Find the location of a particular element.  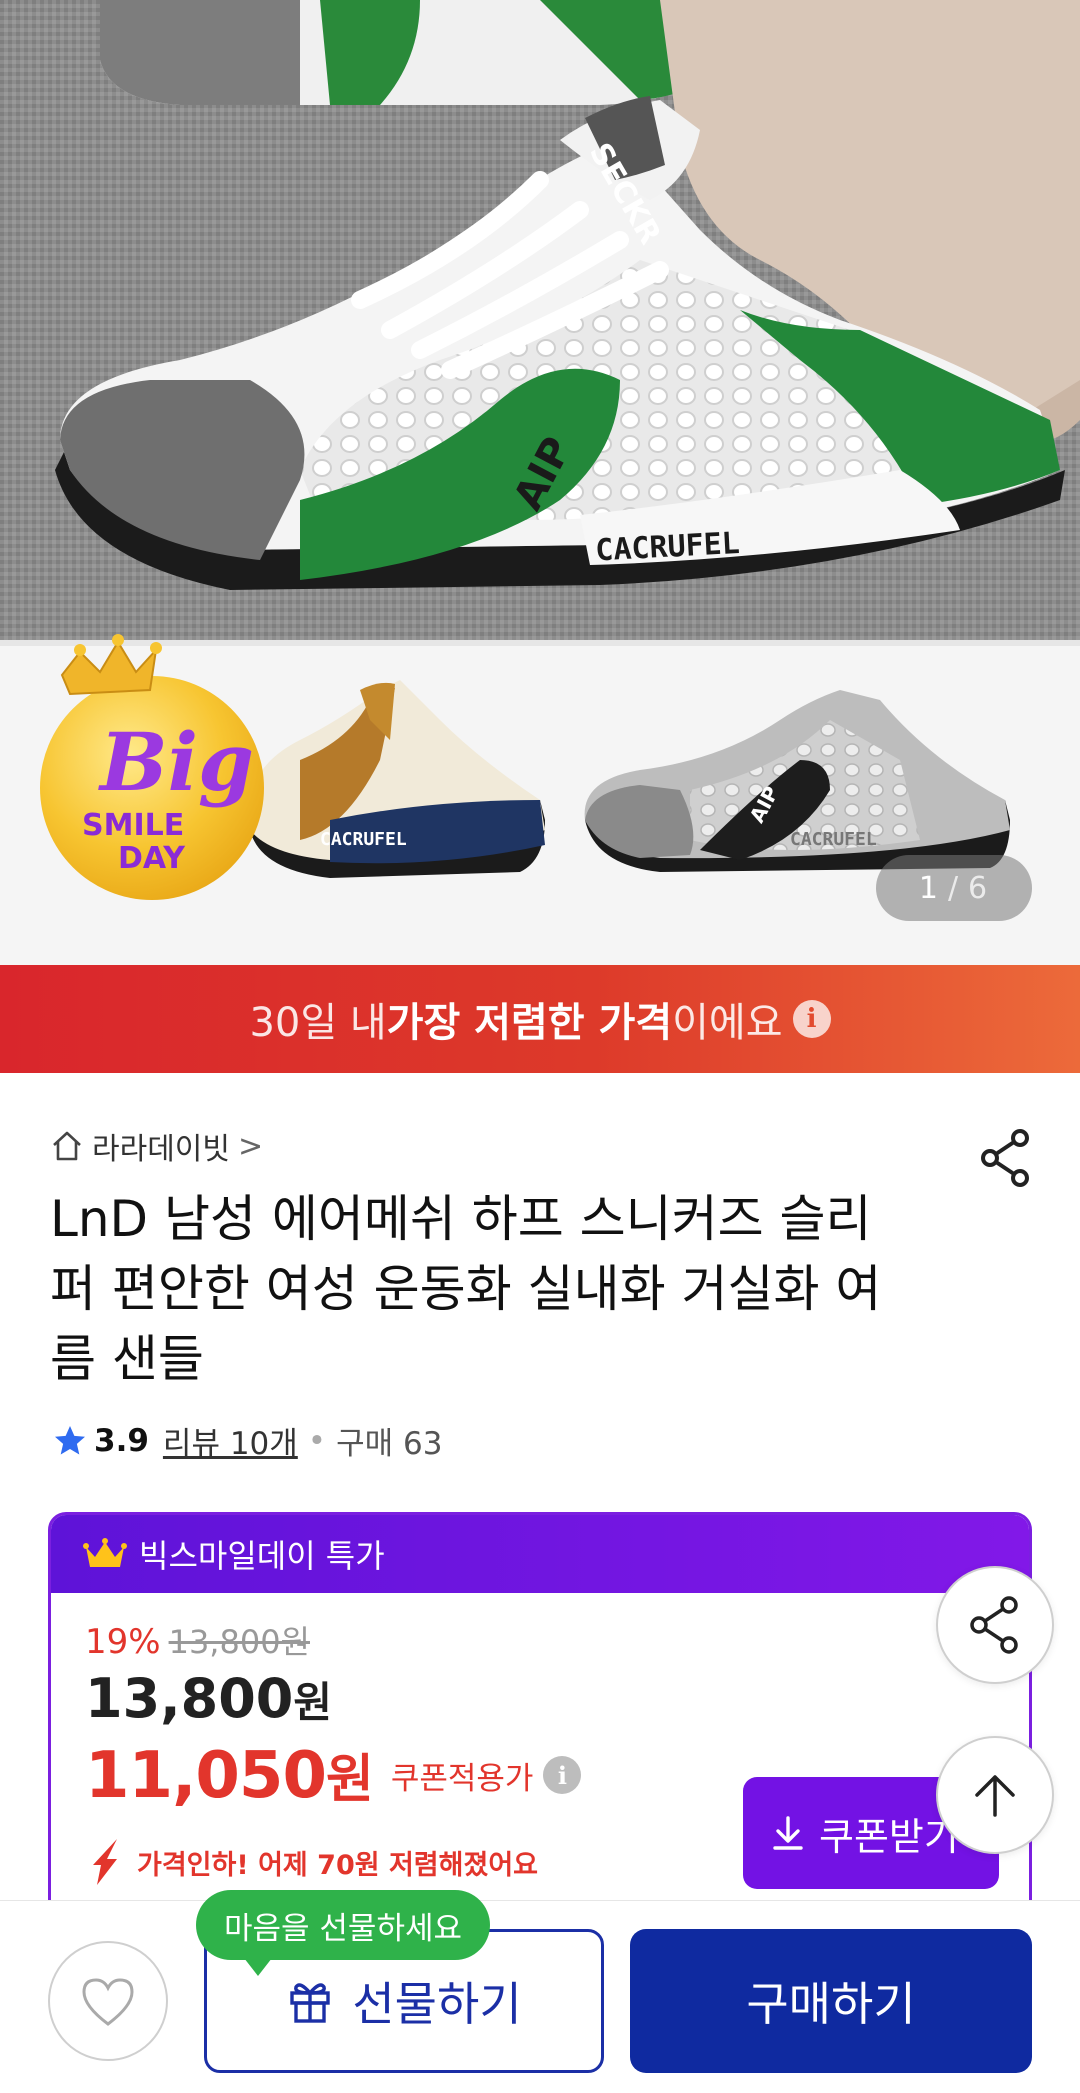

floating-share-button is located at coordinates (995, 1625).